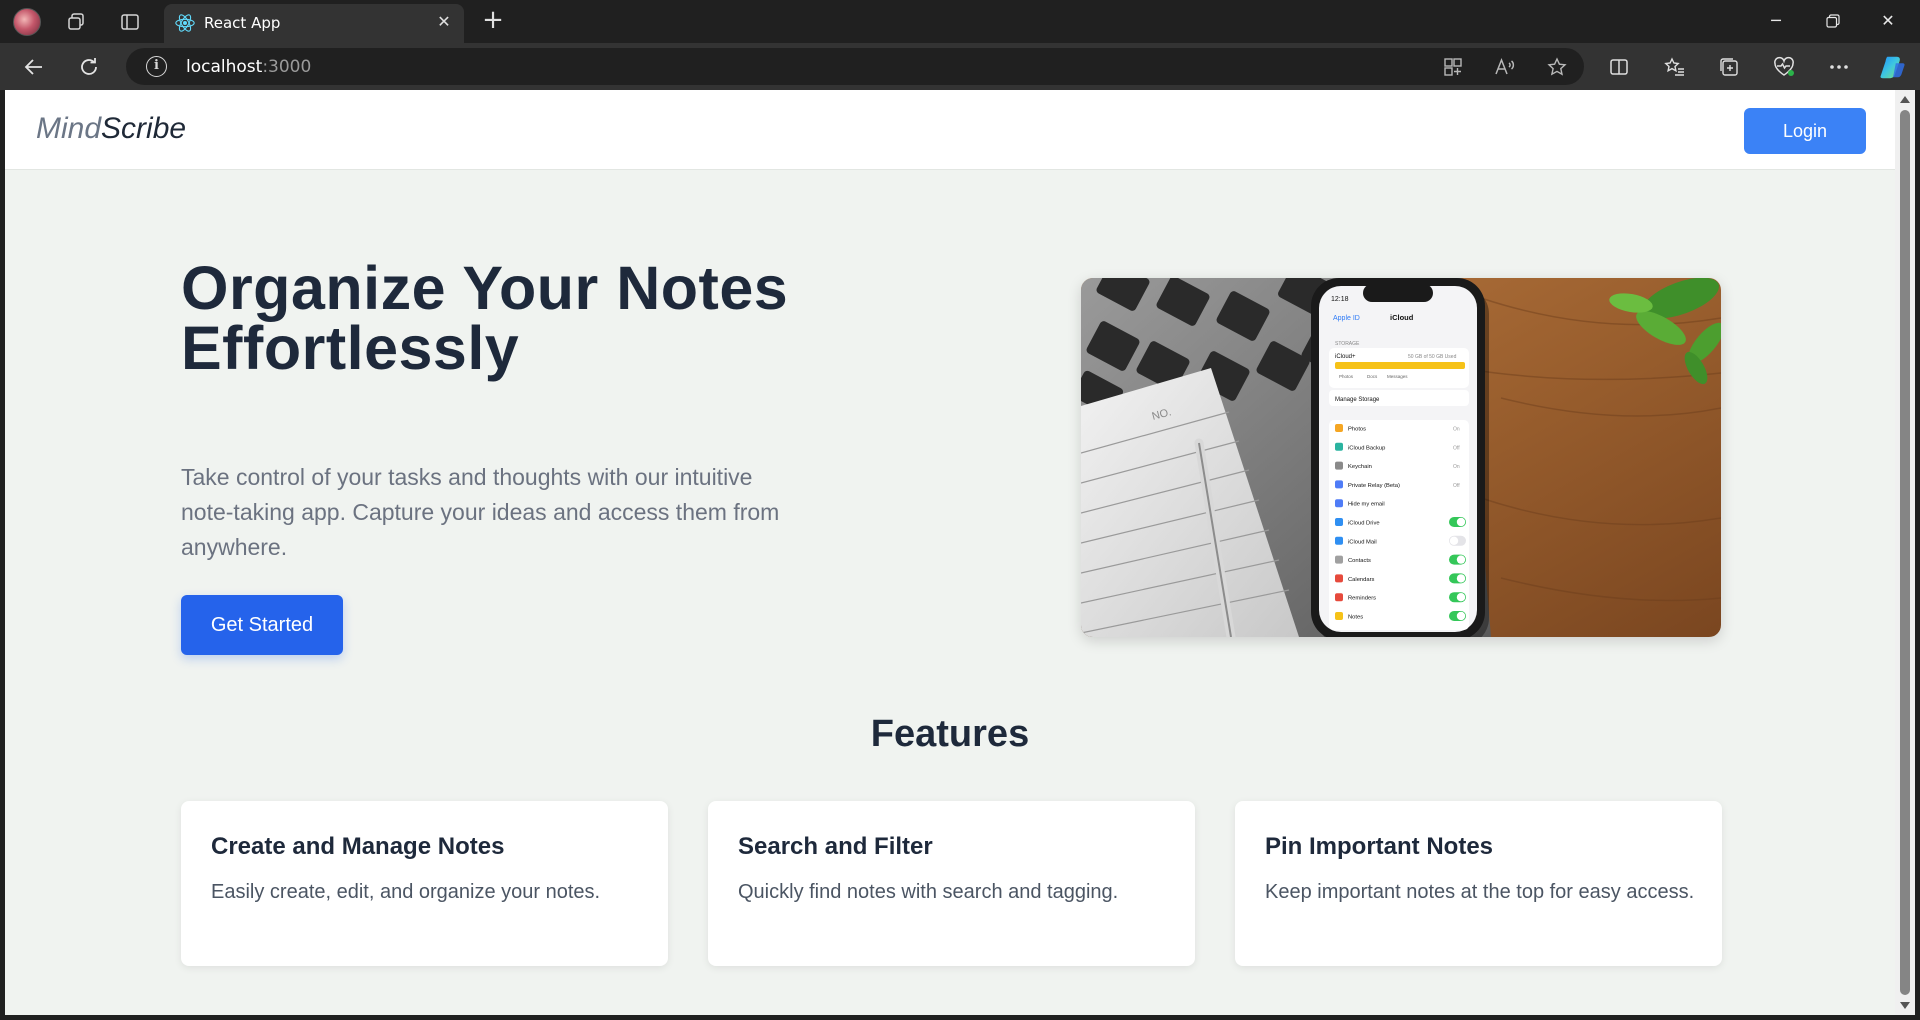  Describe the element at coordinates (314, 23) in the screenshot. I see `tab-react-app: React App ✕` at that location.